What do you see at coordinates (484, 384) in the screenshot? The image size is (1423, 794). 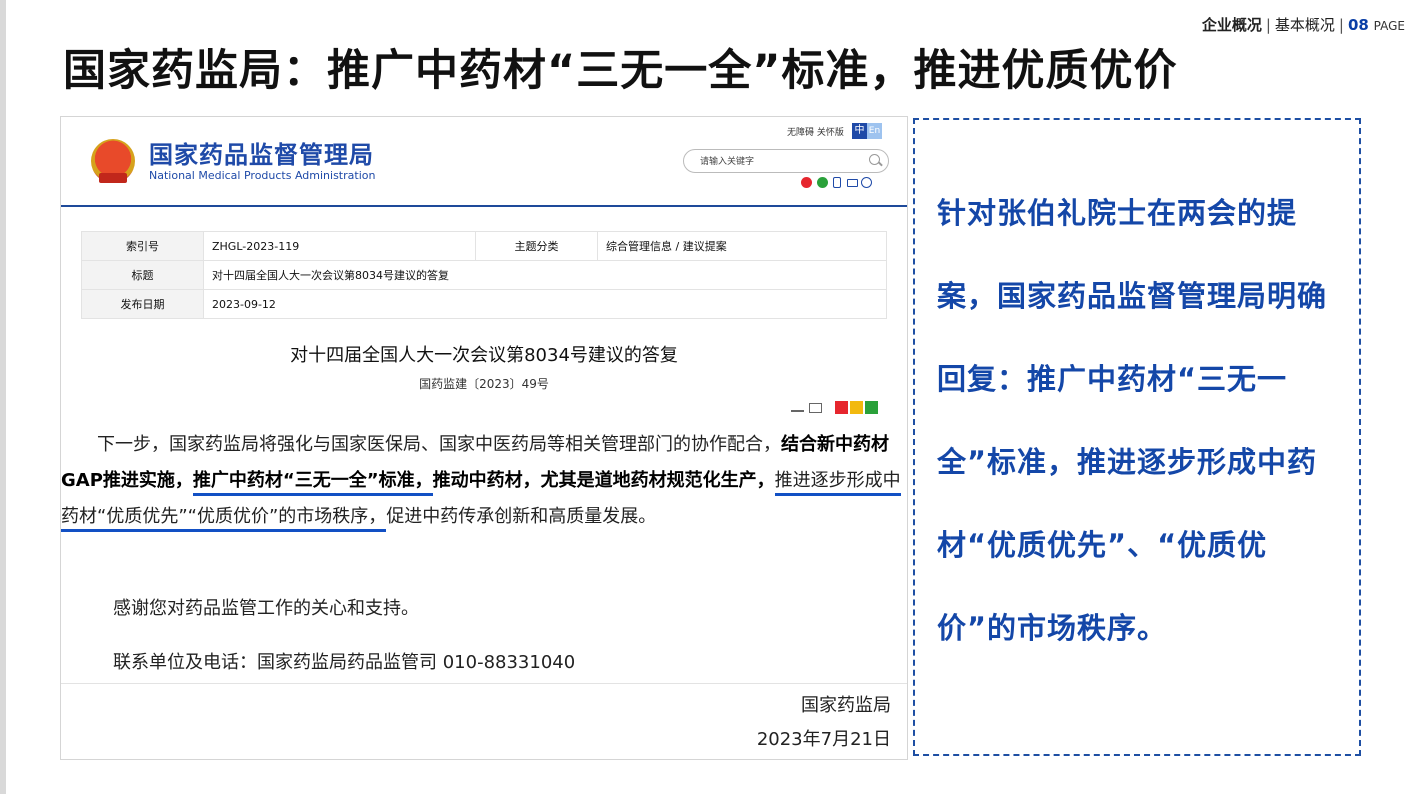 I see `document-number: 国药监建〔2023〕49号` at bounding box center [484, 384].